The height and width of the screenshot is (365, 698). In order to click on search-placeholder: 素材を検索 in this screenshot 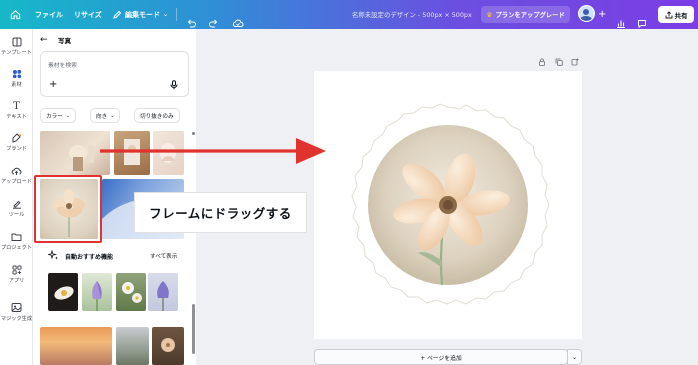, I will do `click(62, 66)`.